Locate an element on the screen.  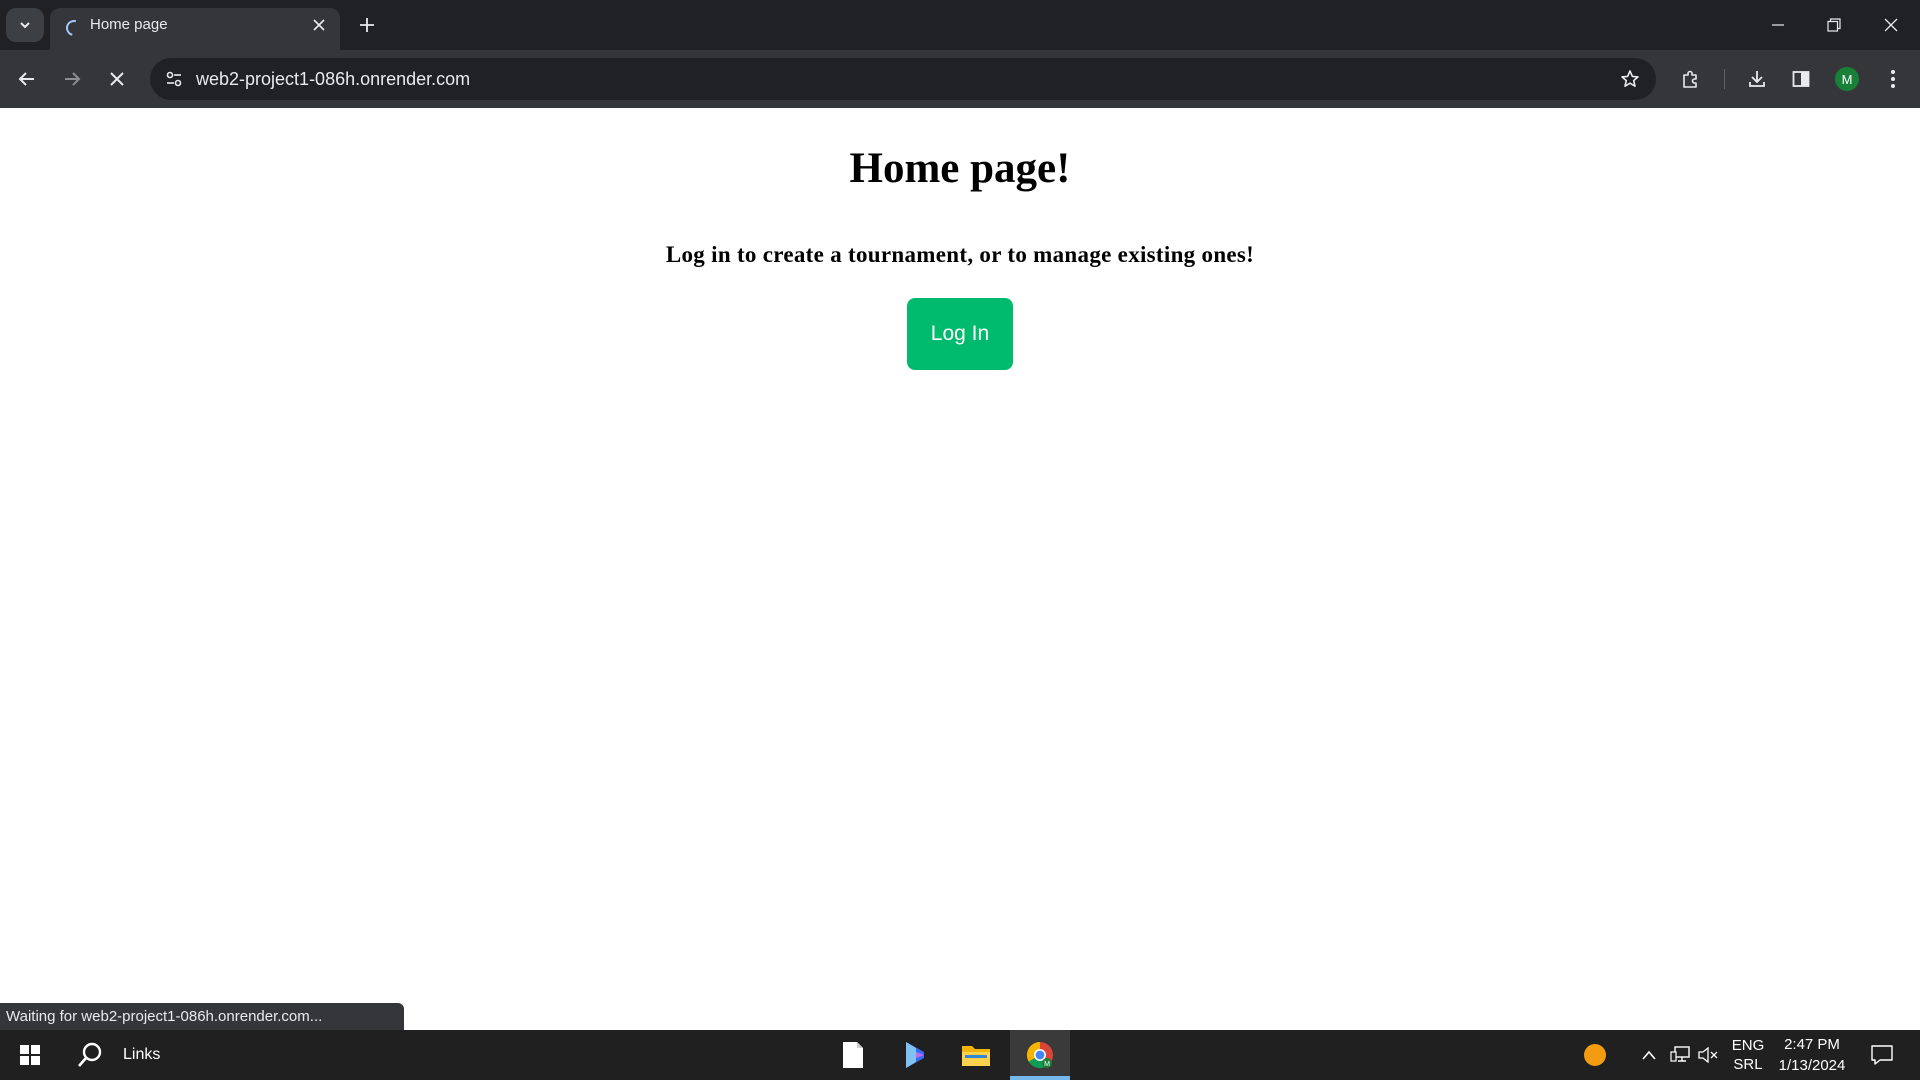
site-info-button is located at coordinates (174, 79).